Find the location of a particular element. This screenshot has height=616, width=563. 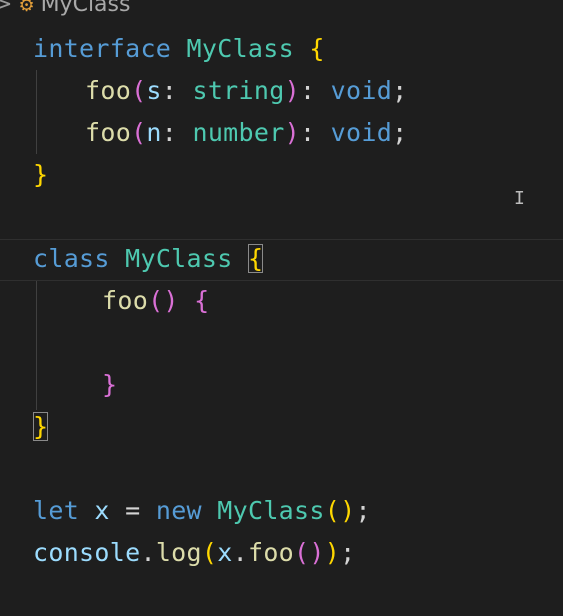

method-log: log is located at coordinates (178, 552).